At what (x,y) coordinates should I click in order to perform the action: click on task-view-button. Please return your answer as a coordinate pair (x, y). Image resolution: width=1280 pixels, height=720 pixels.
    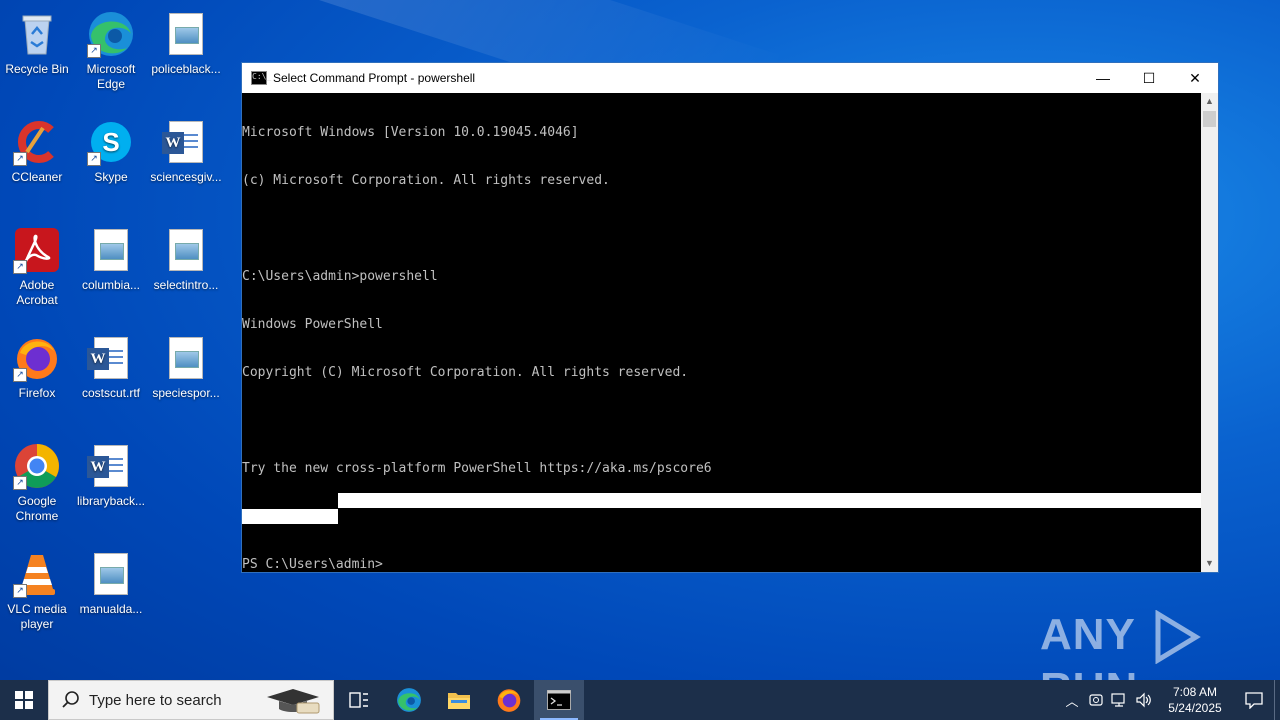
    Looking at the image, I should click on (359, 700).